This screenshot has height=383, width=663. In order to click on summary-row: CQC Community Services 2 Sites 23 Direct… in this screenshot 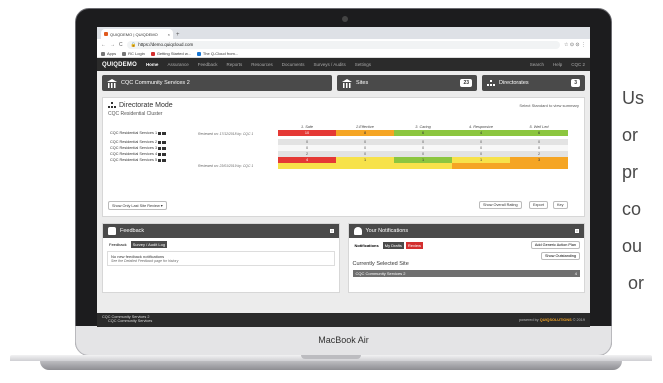, I will do `click(343, 83)`.